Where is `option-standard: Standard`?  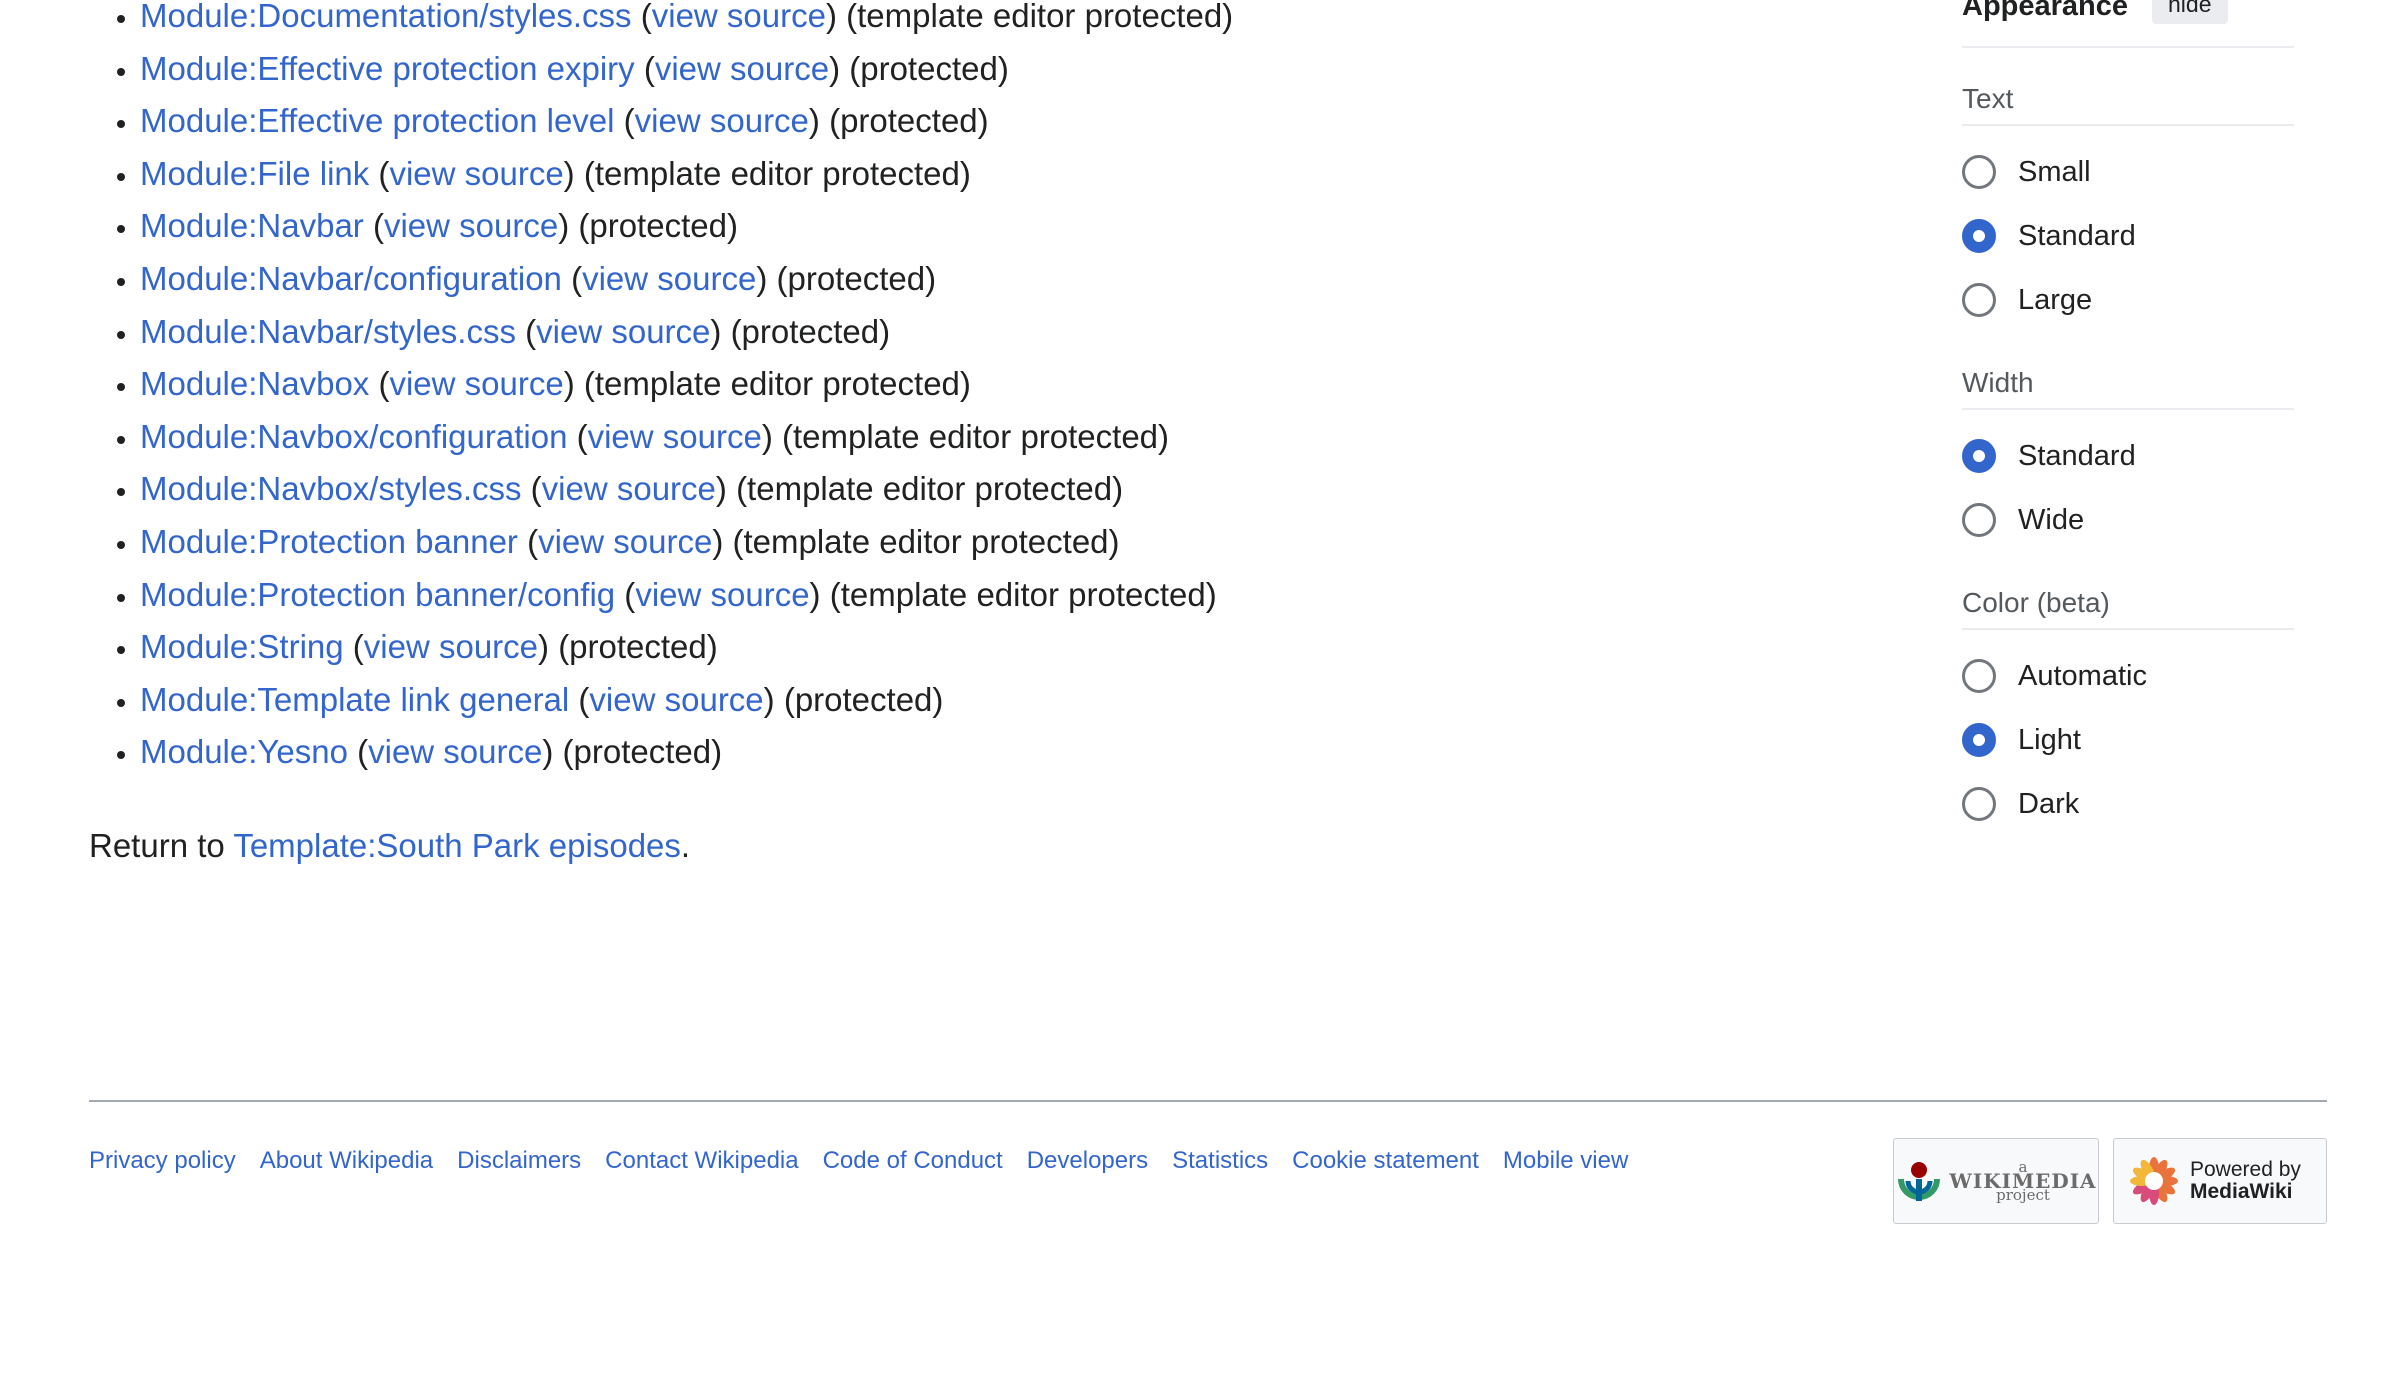
option-standard: Standard is located at coordinates (2128, 236).